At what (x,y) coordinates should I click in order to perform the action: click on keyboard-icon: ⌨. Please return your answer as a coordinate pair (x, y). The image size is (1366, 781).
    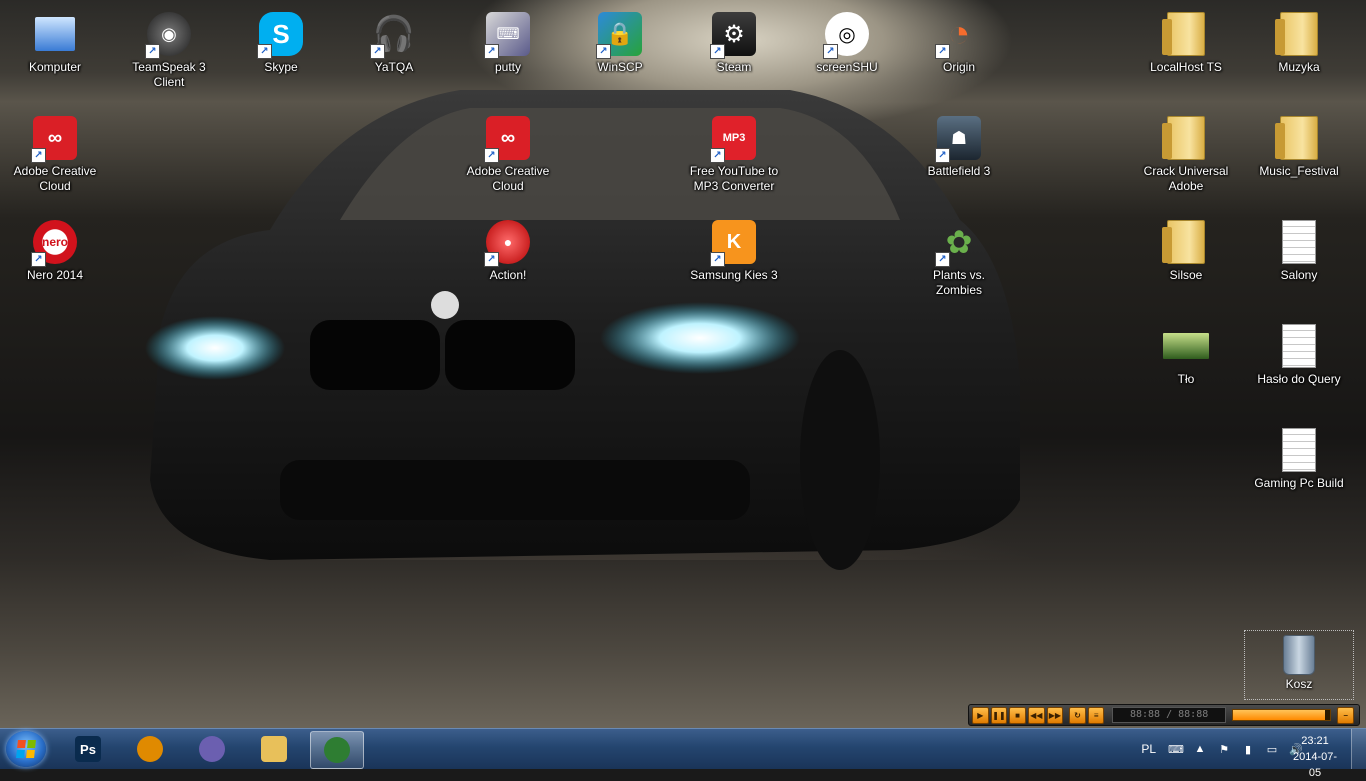
    Looking at the image, I should click on (1176, 749).